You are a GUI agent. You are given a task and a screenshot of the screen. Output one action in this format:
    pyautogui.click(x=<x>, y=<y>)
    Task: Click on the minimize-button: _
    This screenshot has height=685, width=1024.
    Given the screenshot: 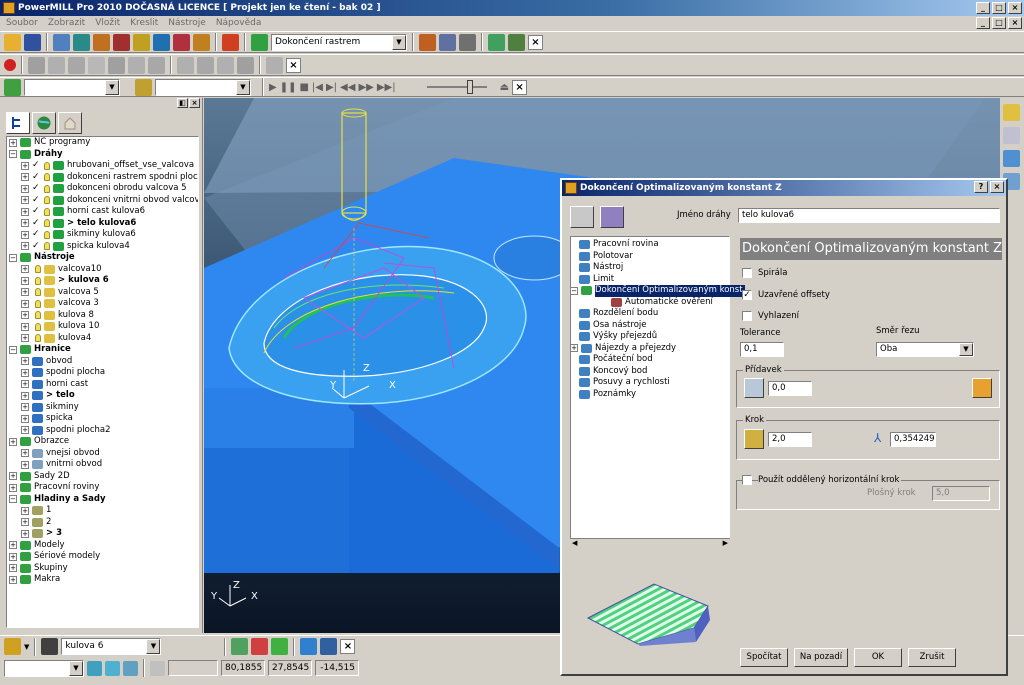 What is the action you would take?
    pyautogui.click(x=983, y=8)
    